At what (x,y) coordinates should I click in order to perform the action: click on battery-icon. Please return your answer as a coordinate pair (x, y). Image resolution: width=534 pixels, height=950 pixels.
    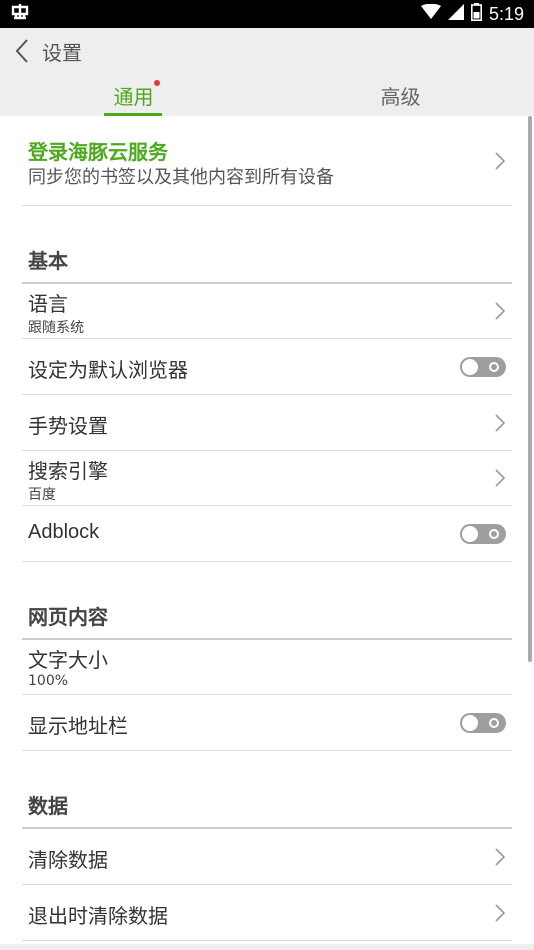
    Looking at the image, I should click on (476, 14).